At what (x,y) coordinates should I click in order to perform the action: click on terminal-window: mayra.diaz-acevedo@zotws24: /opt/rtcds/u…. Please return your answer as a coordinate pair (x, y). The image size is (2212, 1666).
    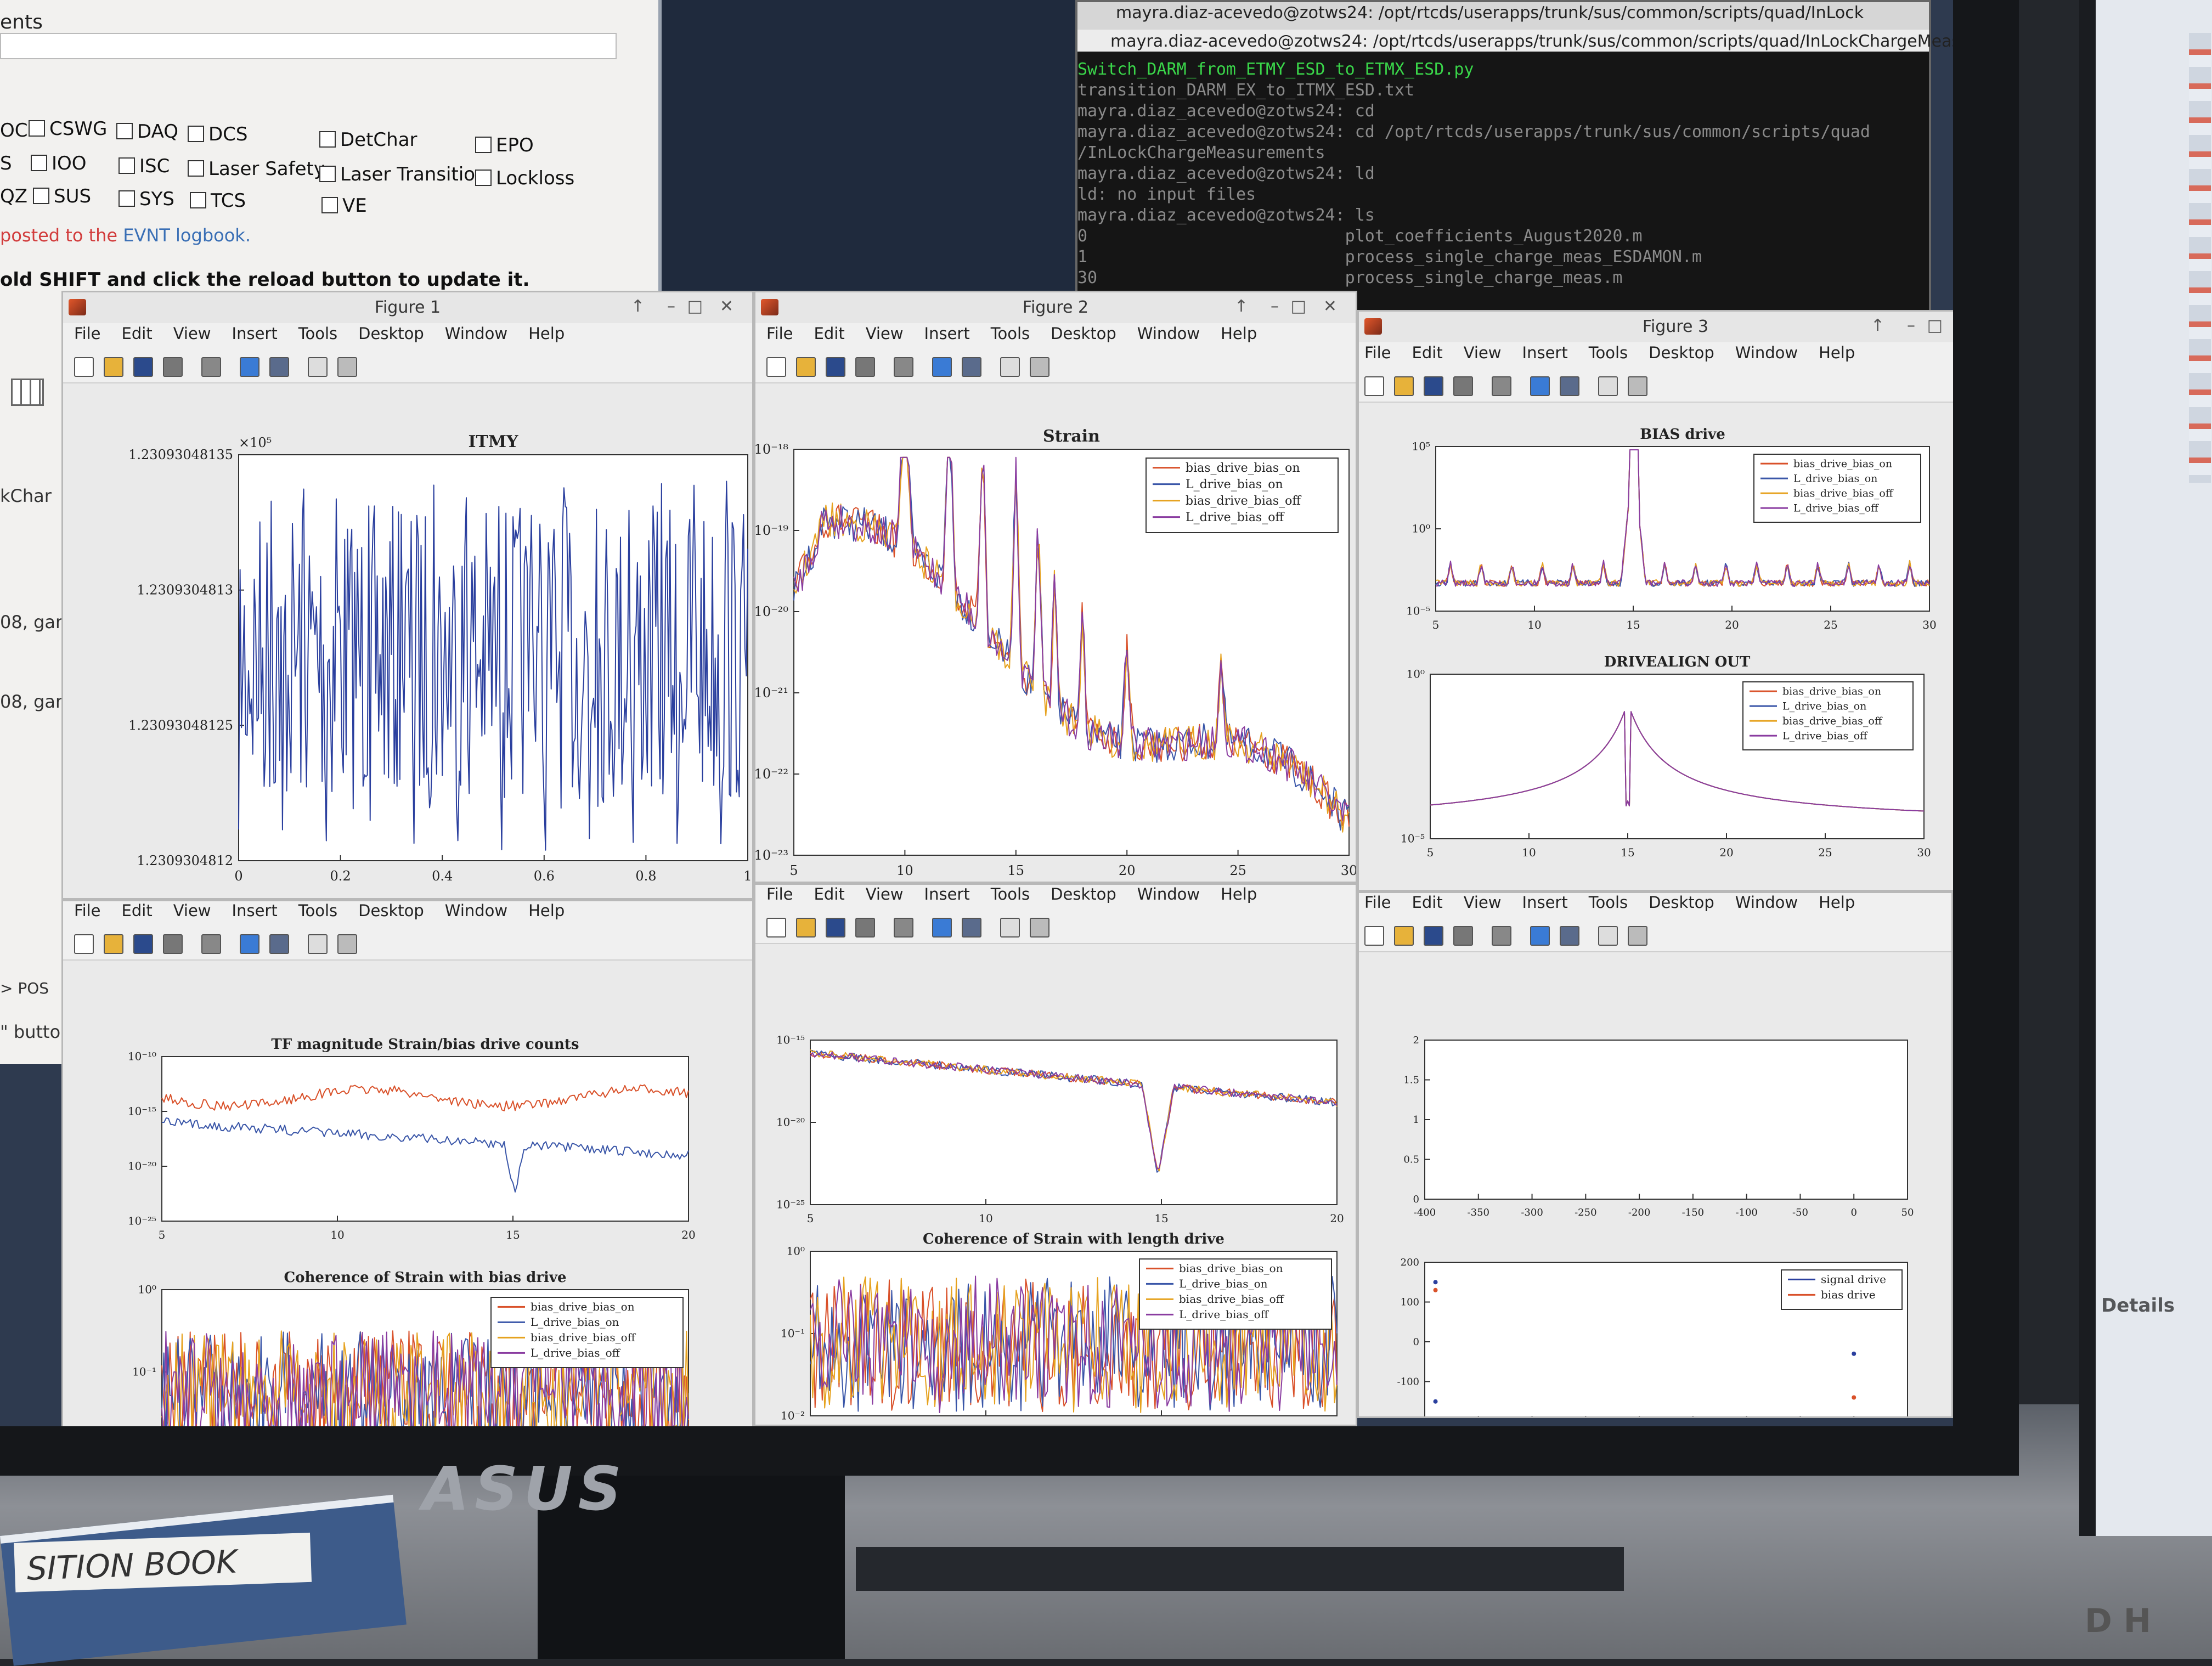
    Looking at the image, I should click on (1514, 165).